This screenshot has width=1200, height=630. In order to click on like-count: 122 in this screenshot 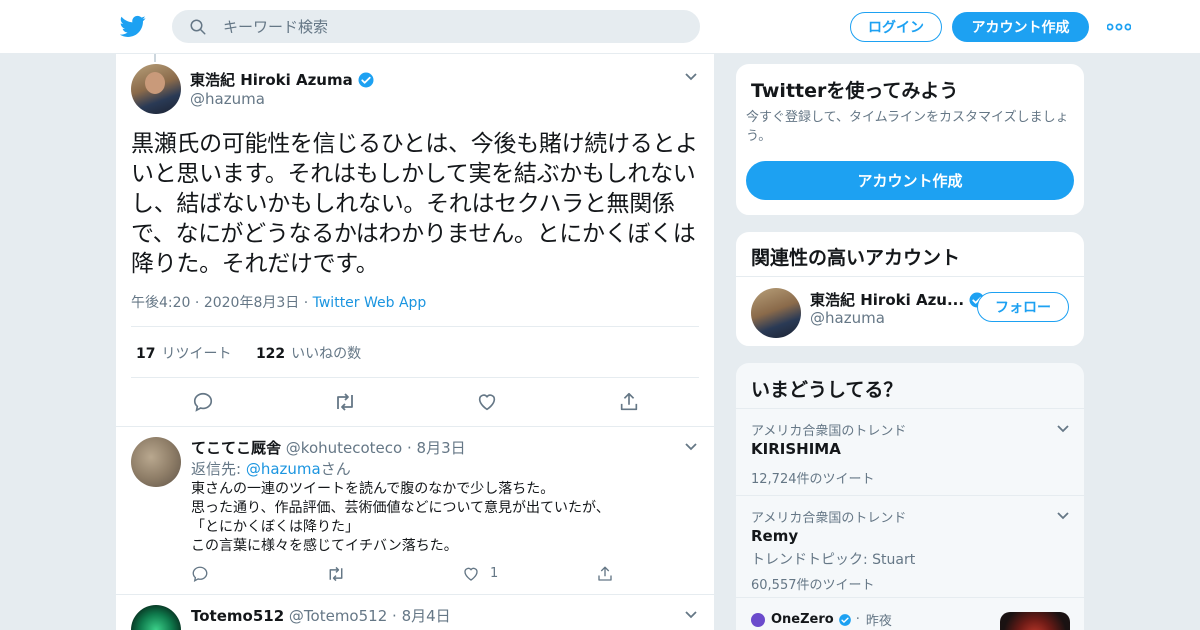, I will do `click(270, 354)`.